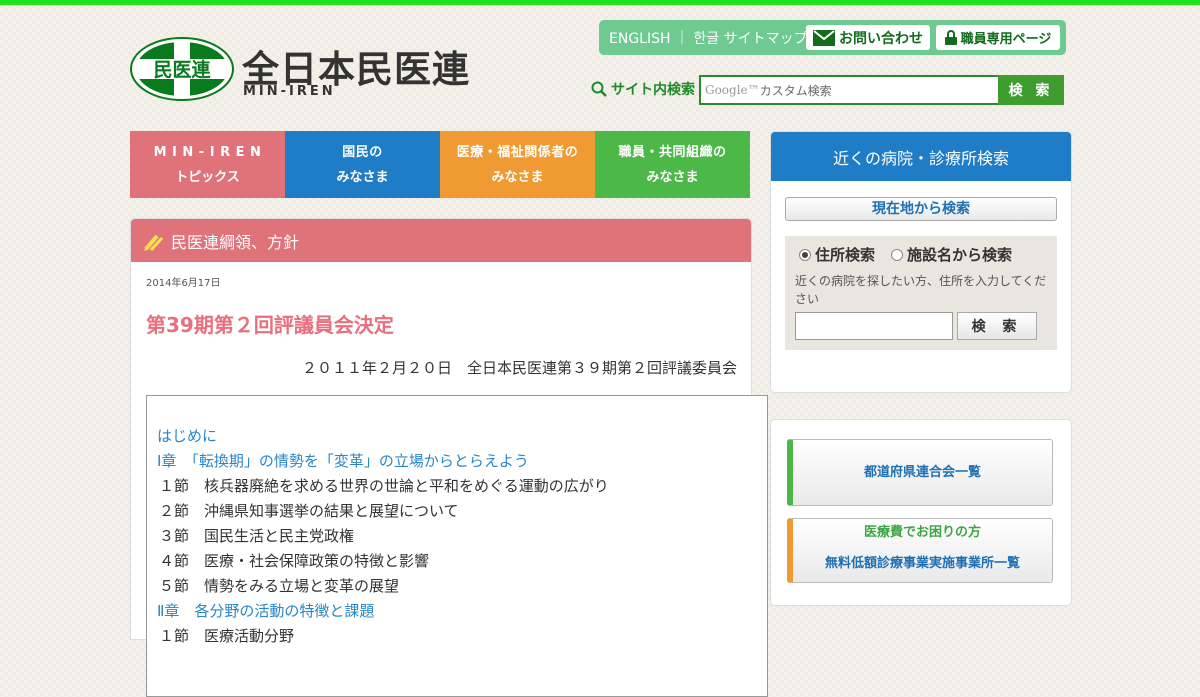  What do you see at coordinates (207, 177) in the screenshot?
I see `nav-topics-line2: トピックス` at bounding box center [207, 177].